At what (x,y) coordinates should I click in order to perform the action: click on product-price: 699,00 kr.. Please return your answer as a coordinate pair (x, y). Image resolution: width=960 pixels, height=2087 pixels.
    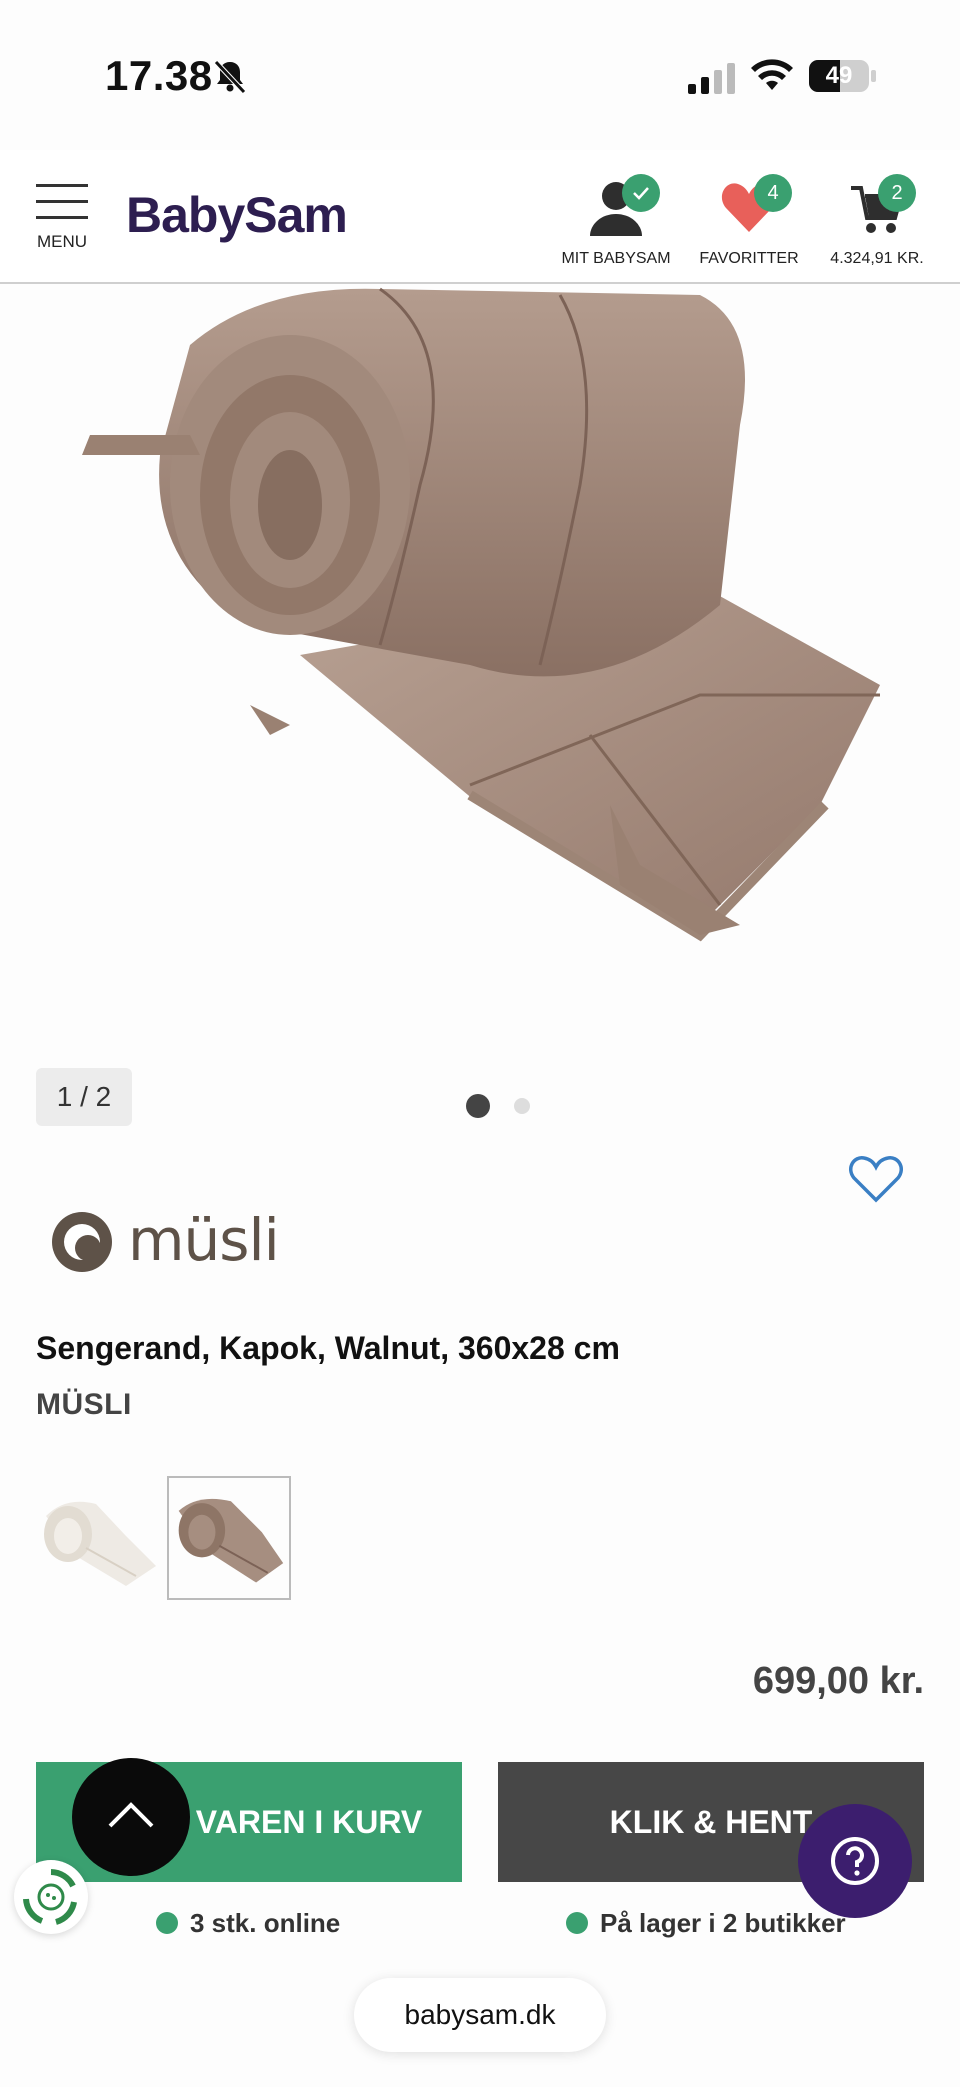
    Looking at the image, I should click on (838, 1681).